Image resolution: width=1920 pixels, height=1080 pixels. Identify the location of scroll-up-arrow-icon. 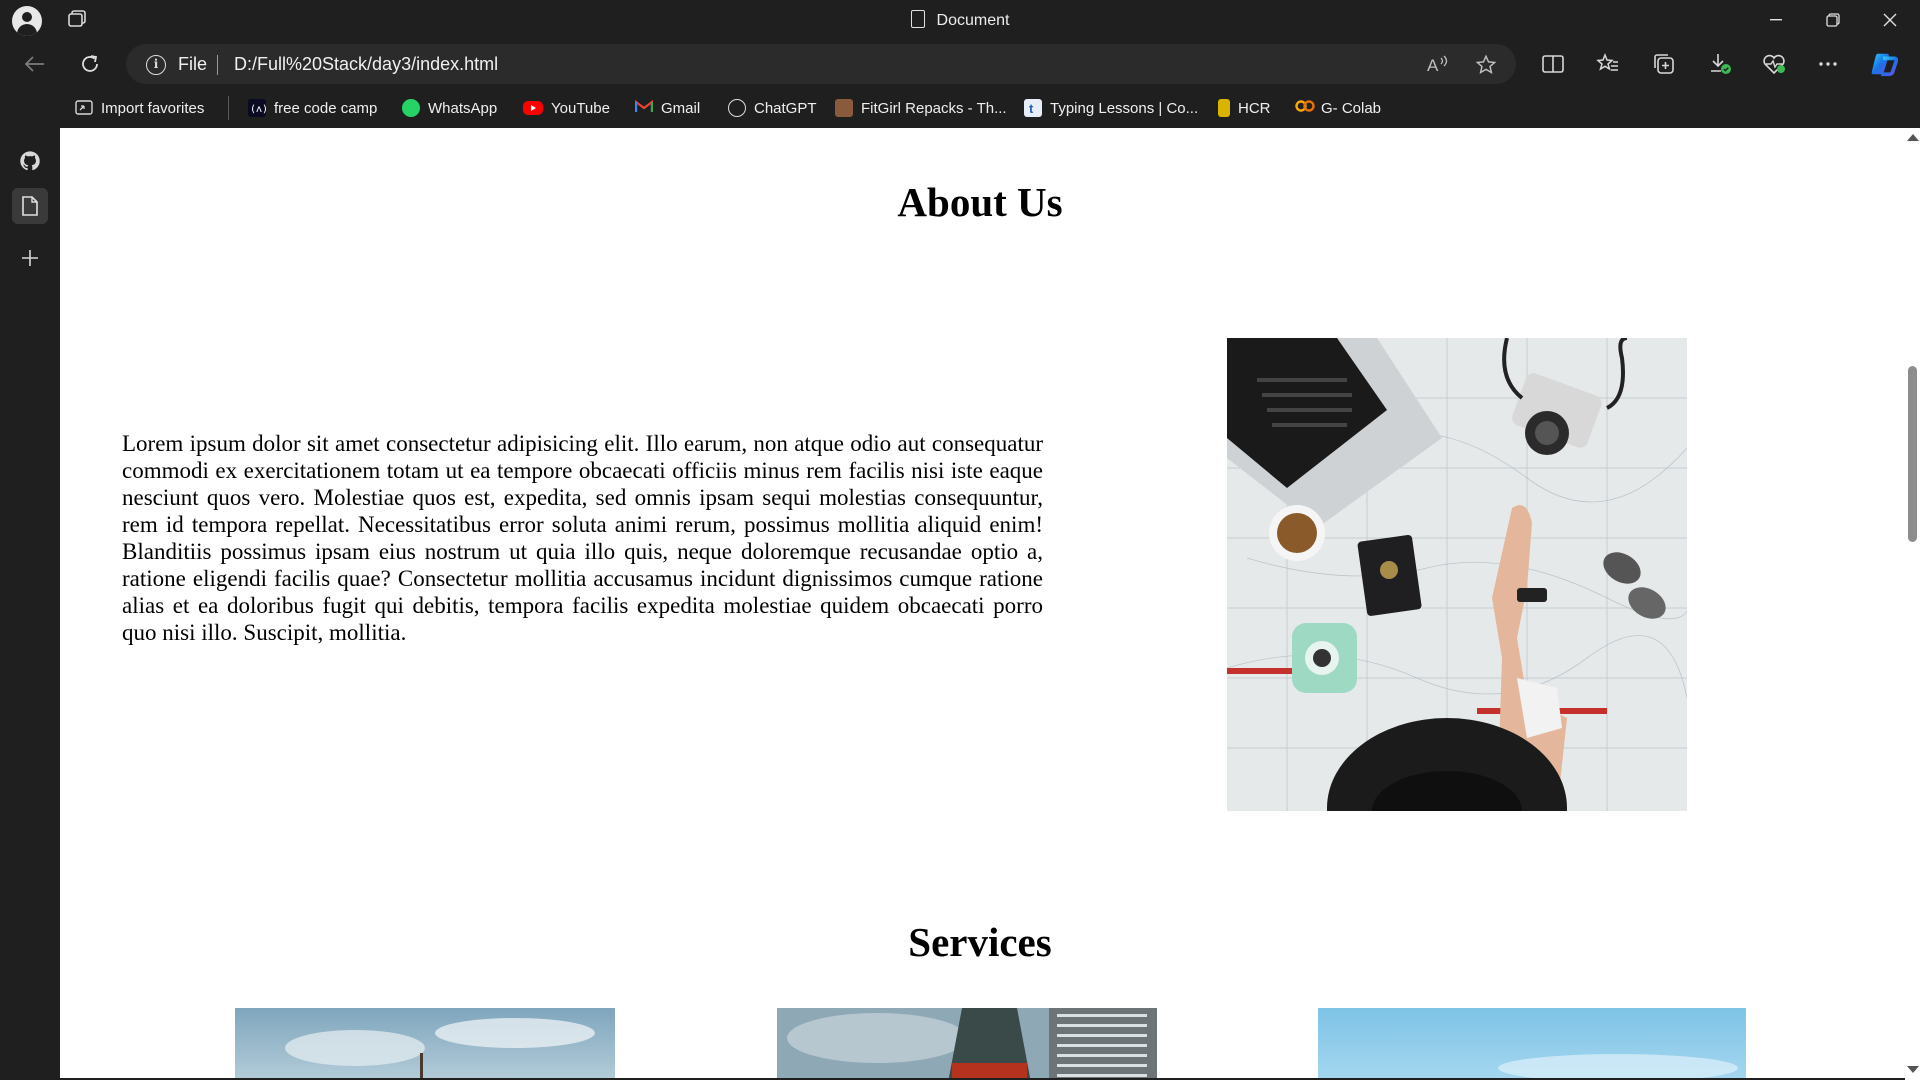
(1913, 137).